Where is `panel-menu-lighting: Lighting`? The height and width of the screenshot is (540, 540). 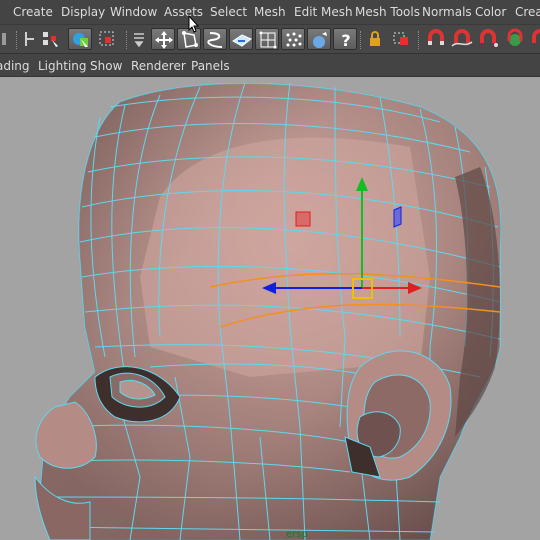
panel-menu-lighting: Lighting is located at coordinates (62, 66).